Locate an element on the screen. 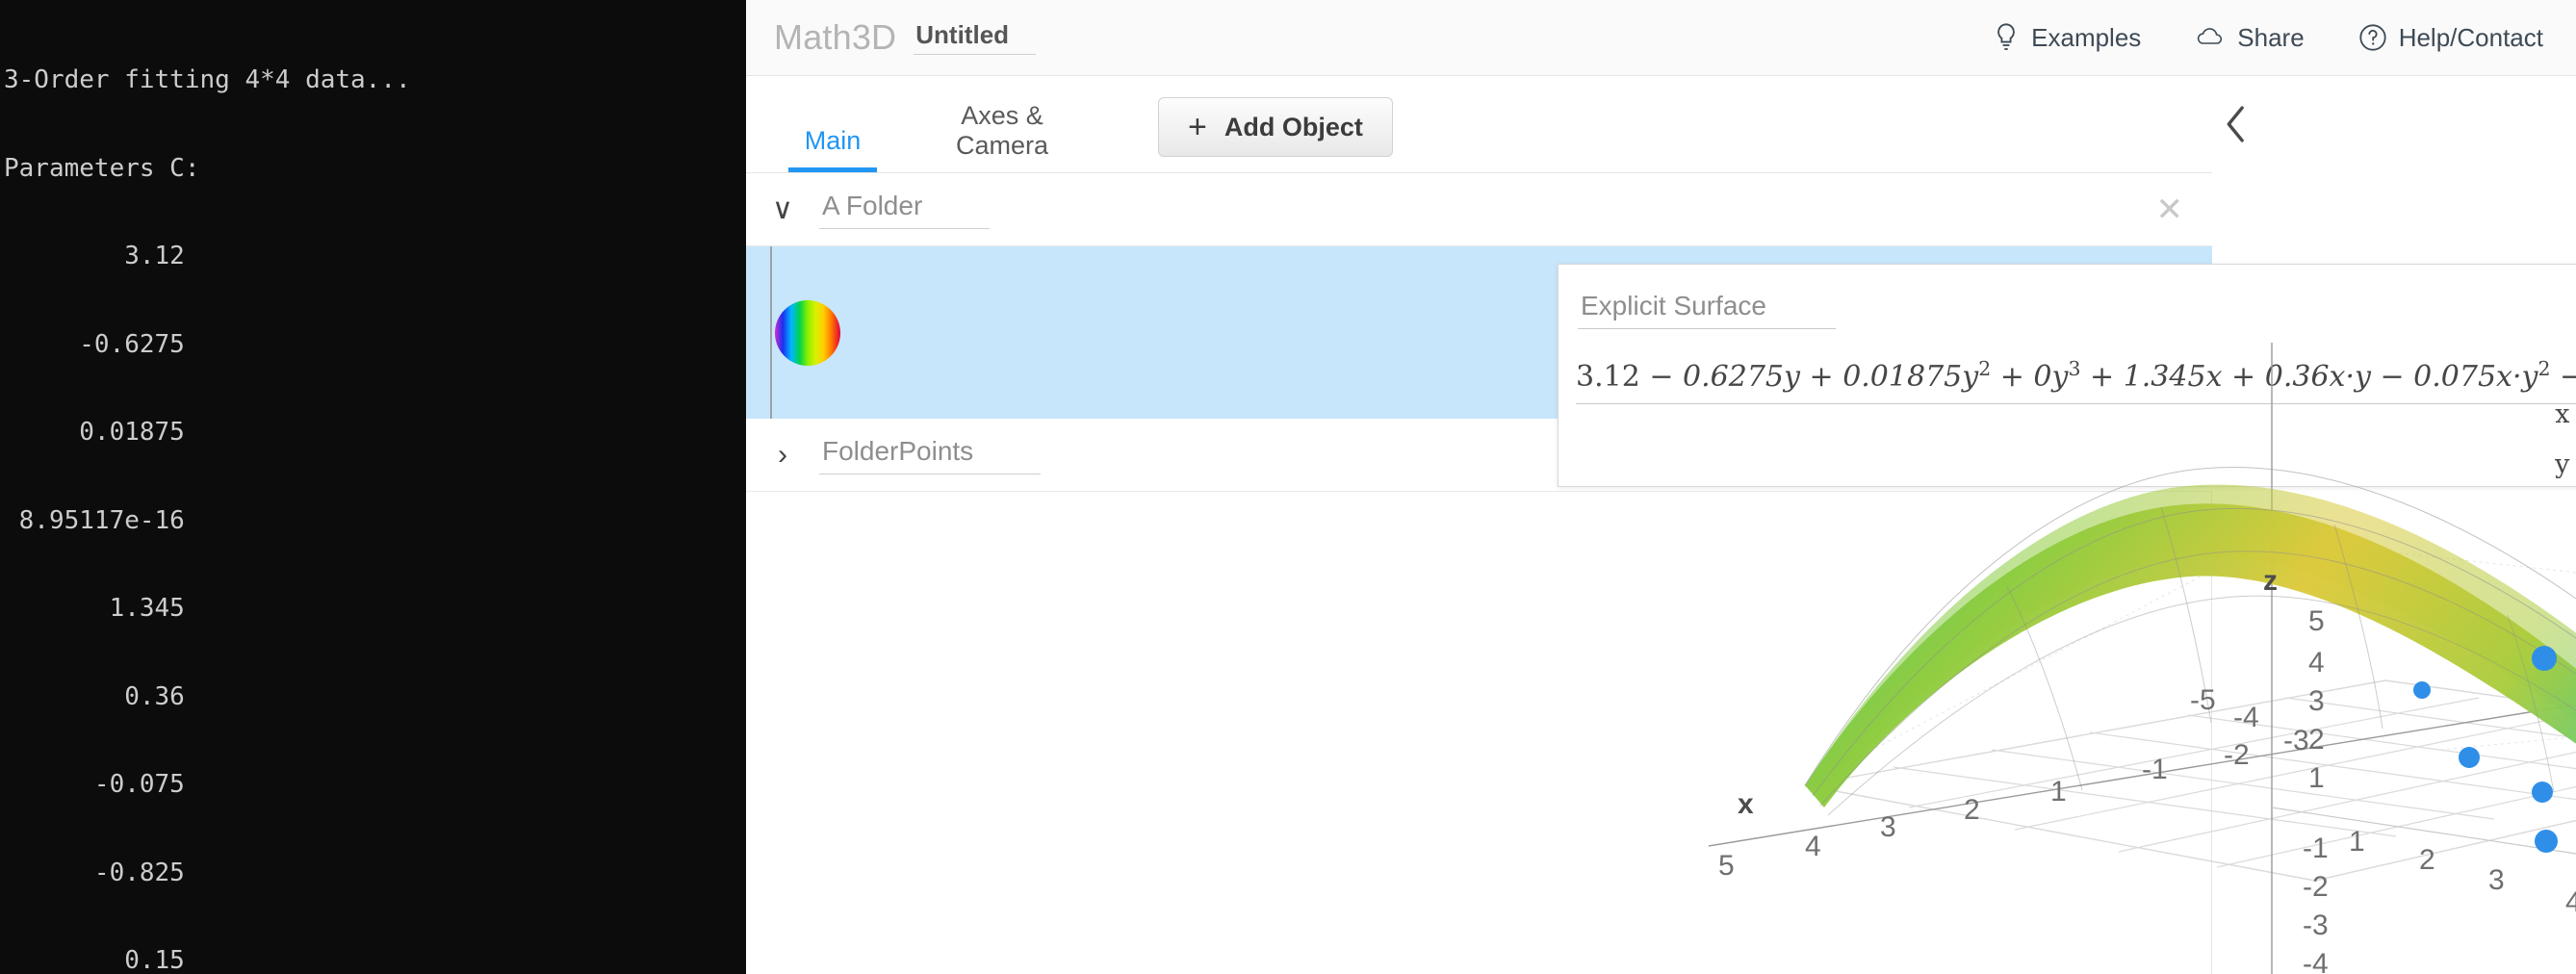  console-line: -0.6275 is located at coordinates (94, 344).